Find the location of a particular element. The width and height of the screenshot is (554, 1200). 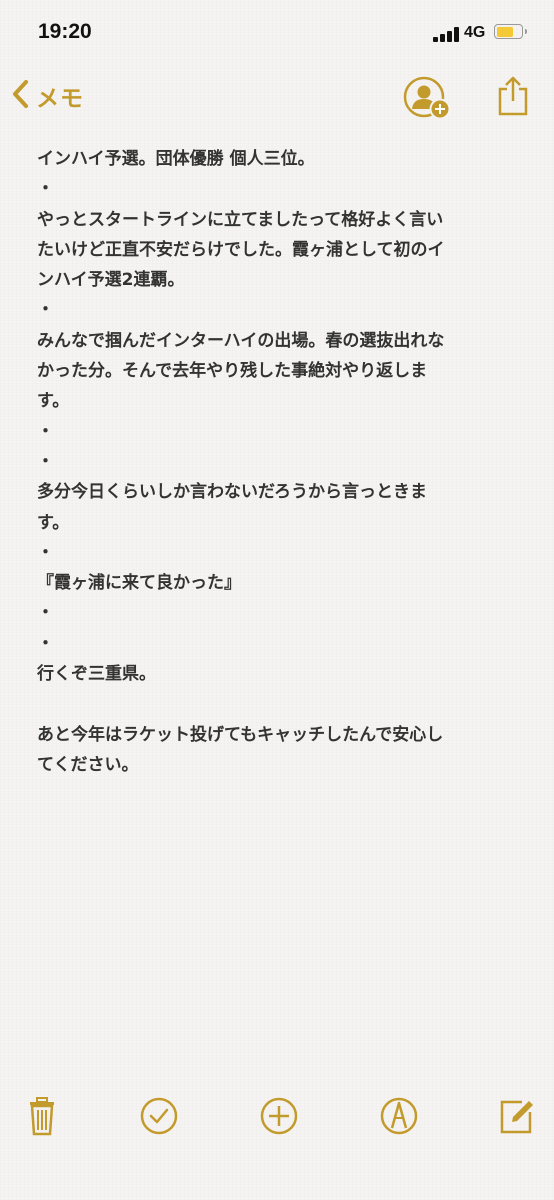

note-line: たいけど正直不安だらけでした。霞ヶ浦として初のイ is located at coordinates (241, 249).